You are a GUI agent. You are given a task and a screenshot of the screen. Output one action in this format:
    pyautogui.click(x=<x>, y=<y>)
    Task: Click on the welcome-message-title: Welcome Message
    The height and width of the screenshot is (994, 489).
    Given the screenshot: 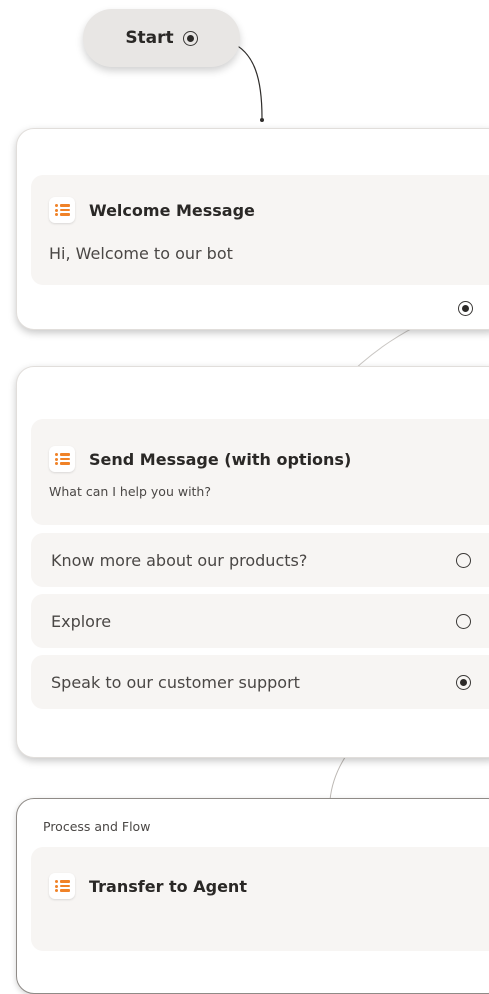 What is the action you would take?
    pyautogui.click(x=172, y=210)
    